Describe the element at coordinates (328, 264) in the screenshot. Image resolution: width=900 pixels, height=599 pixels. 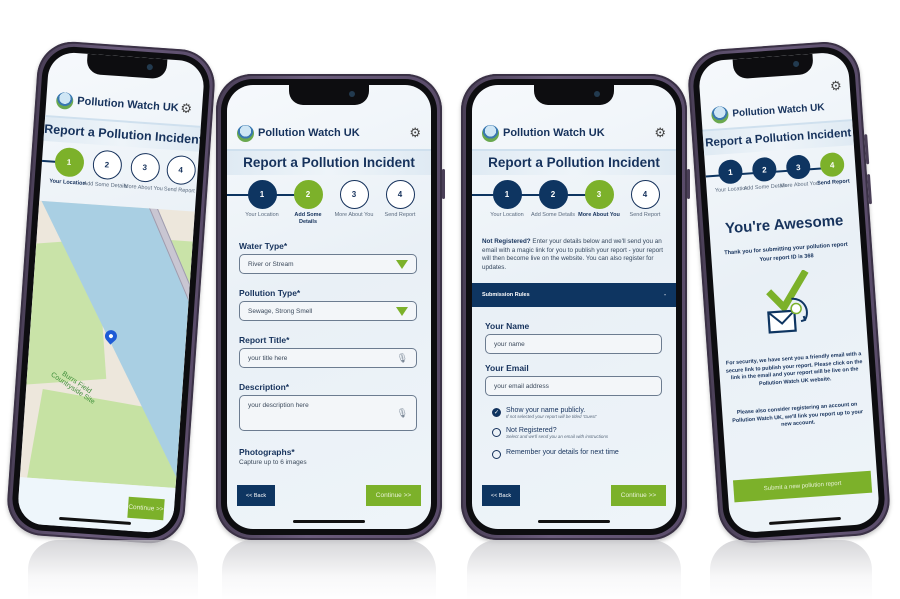
I see `water-type-select: River or Stream` at that location.